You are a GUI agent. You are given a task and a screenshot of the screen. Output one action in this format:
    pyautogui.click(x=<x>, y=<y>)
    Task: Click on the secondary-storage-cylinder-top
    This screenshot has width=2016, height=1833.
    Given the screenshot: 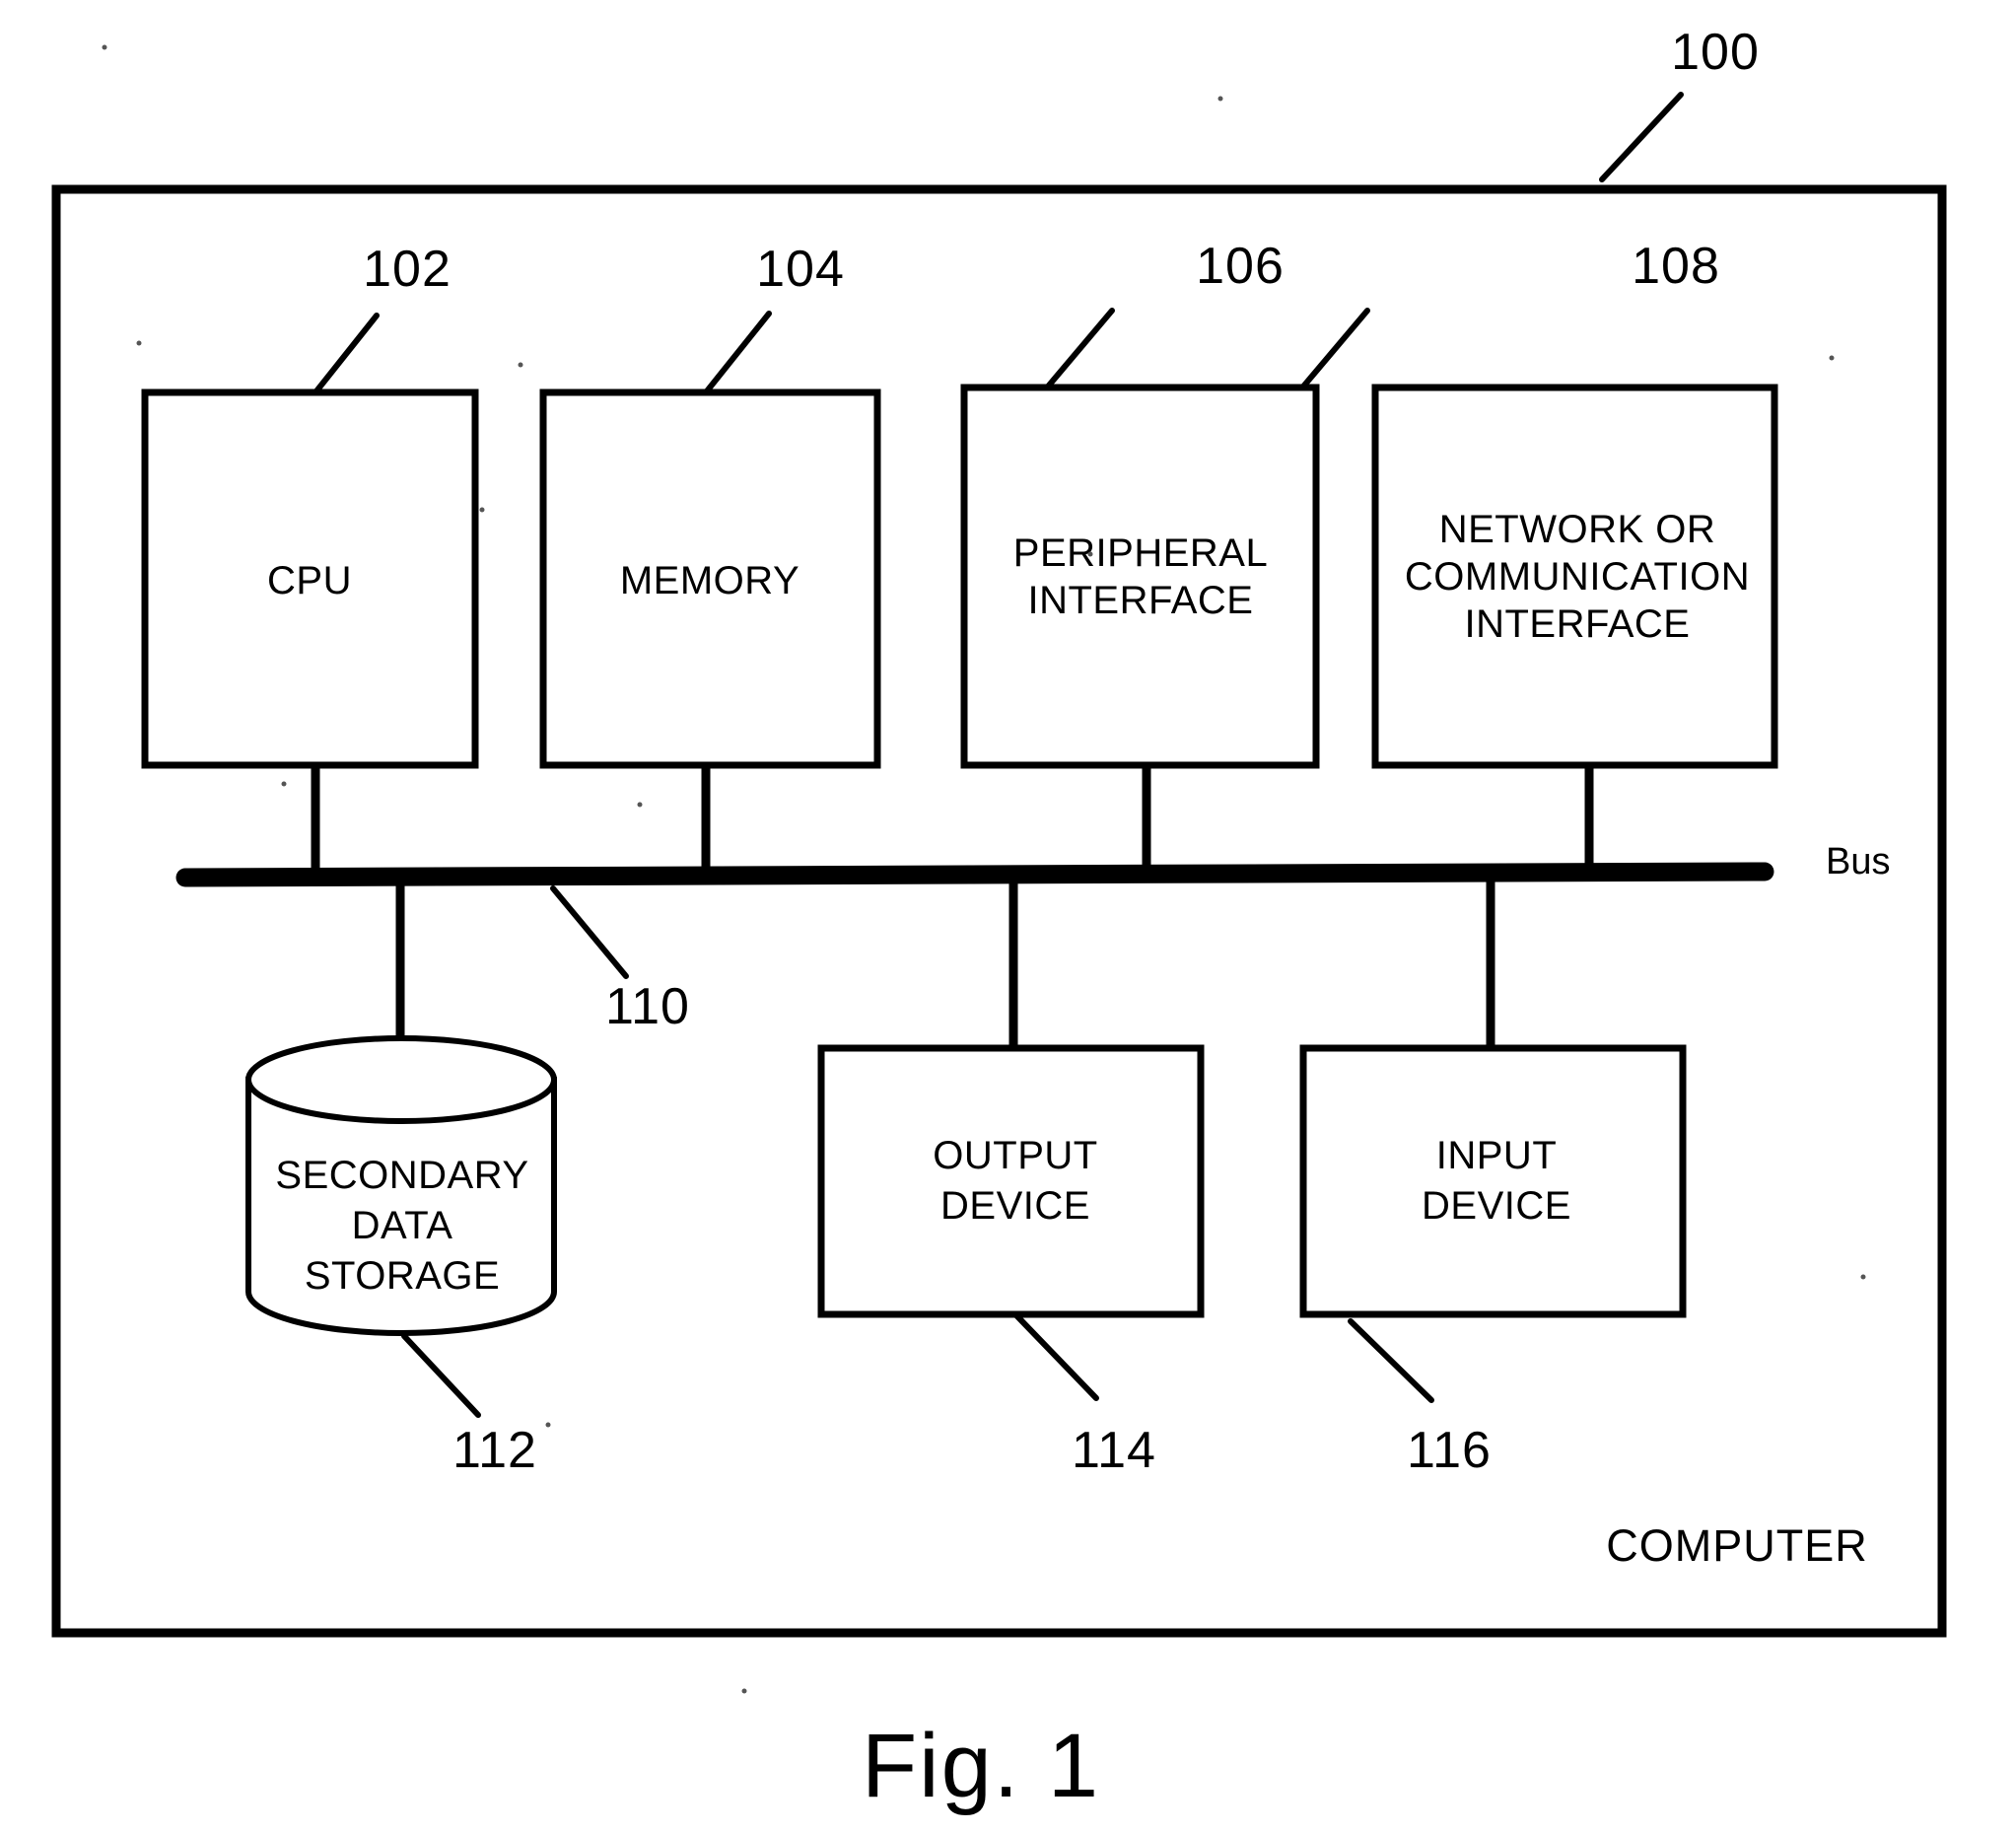 What is the action you would take?
    pyautogui.click(x=401, y=1079)
    